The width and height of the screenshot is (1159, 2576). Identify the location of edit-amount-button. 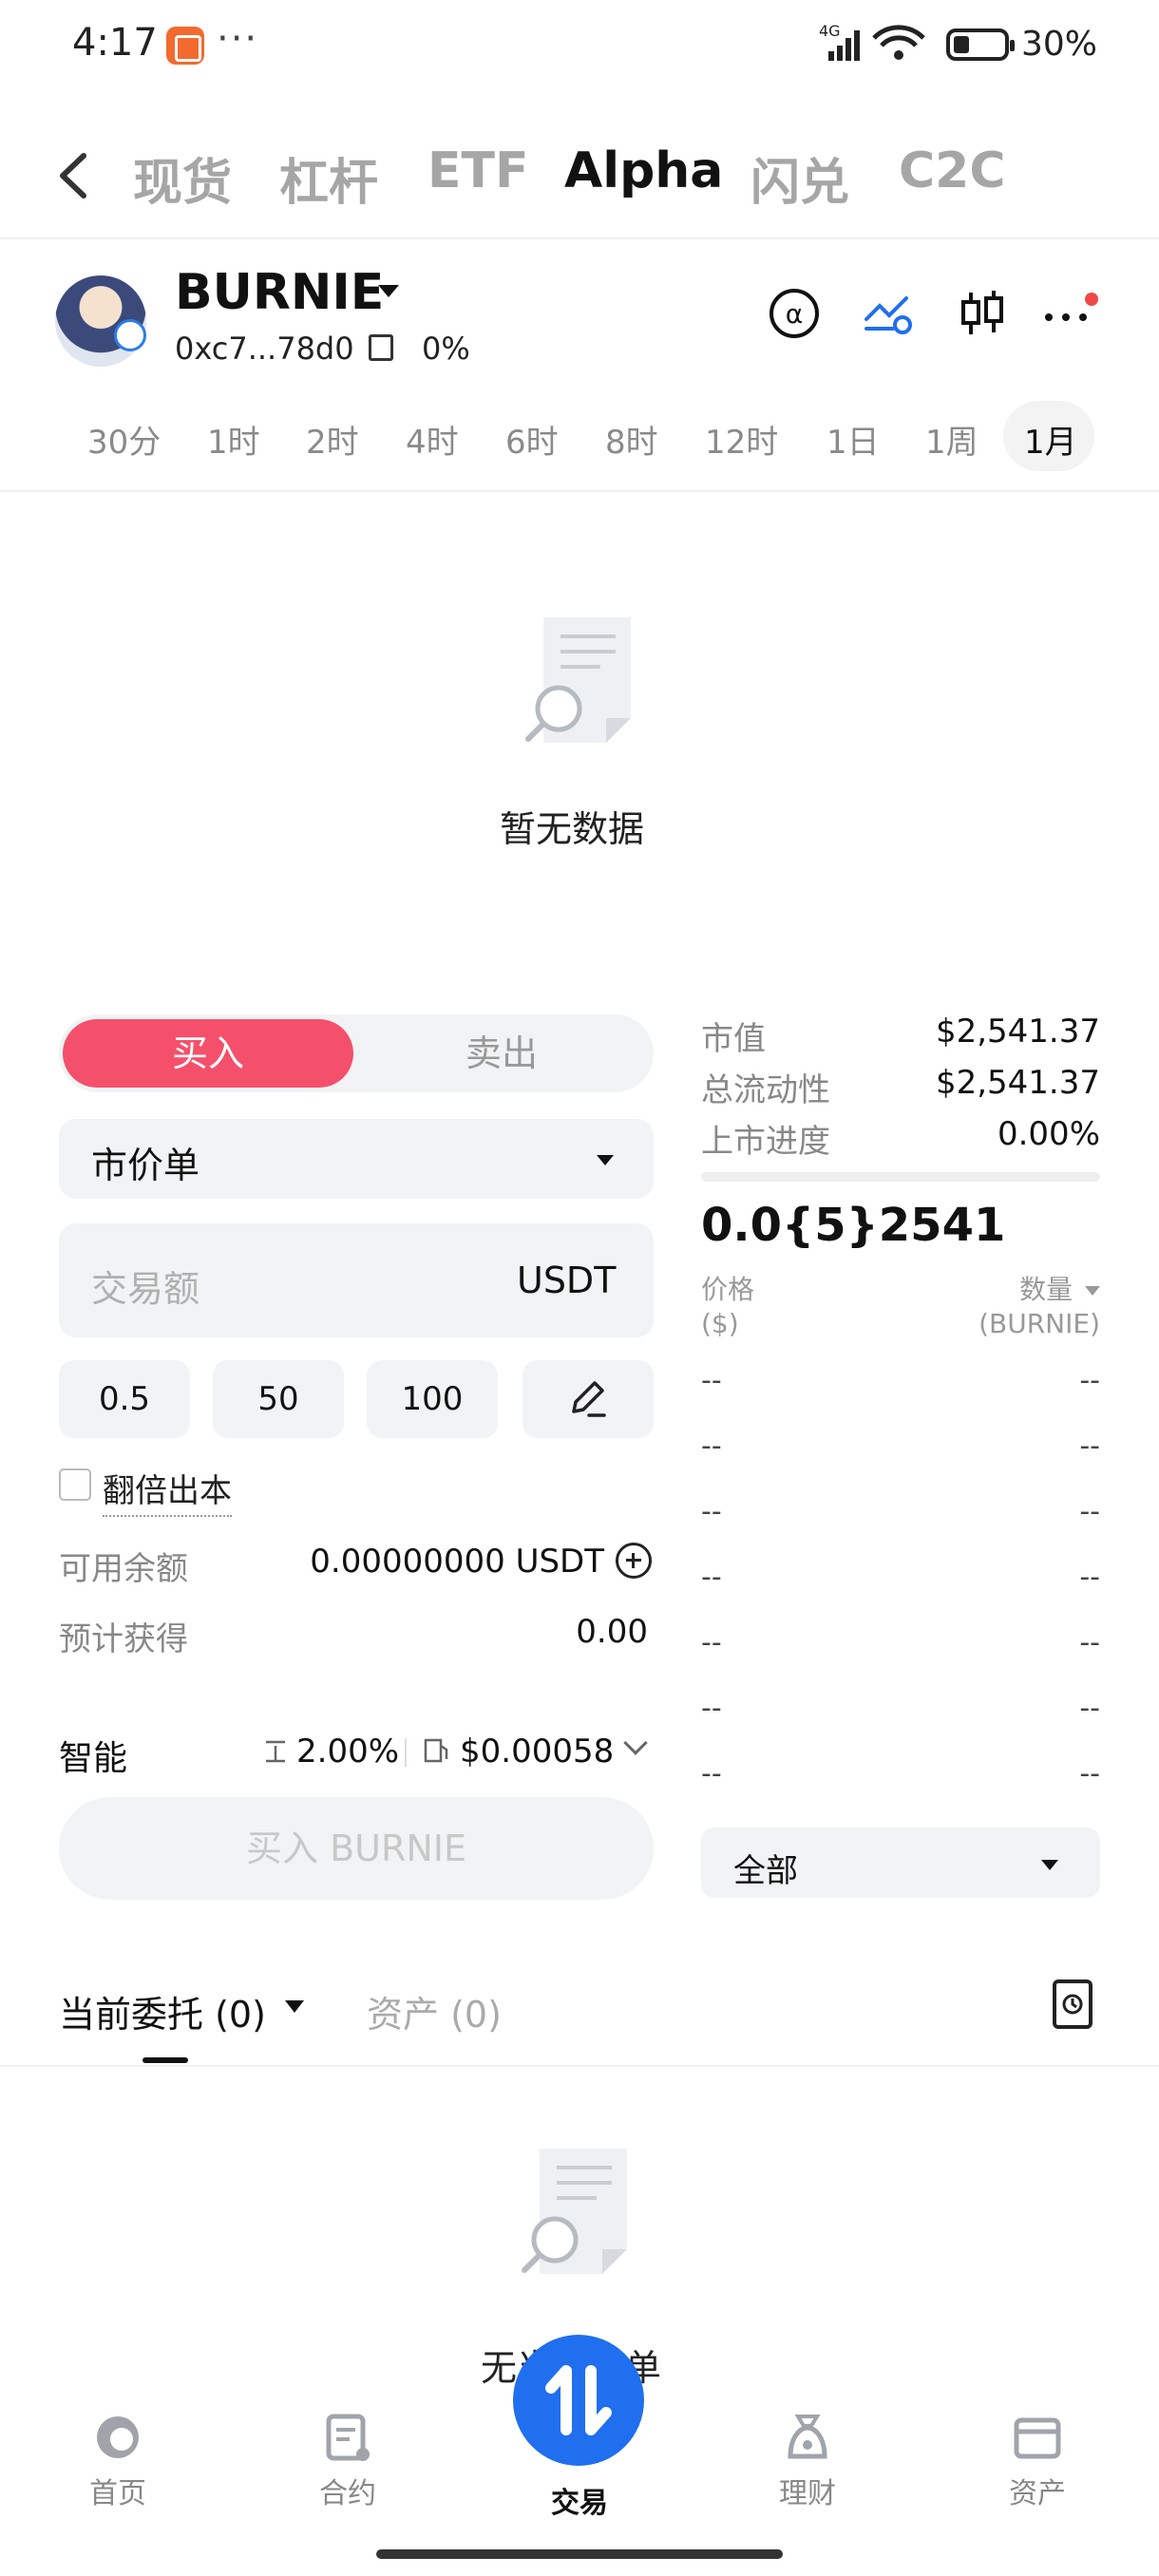
(588, 1399).